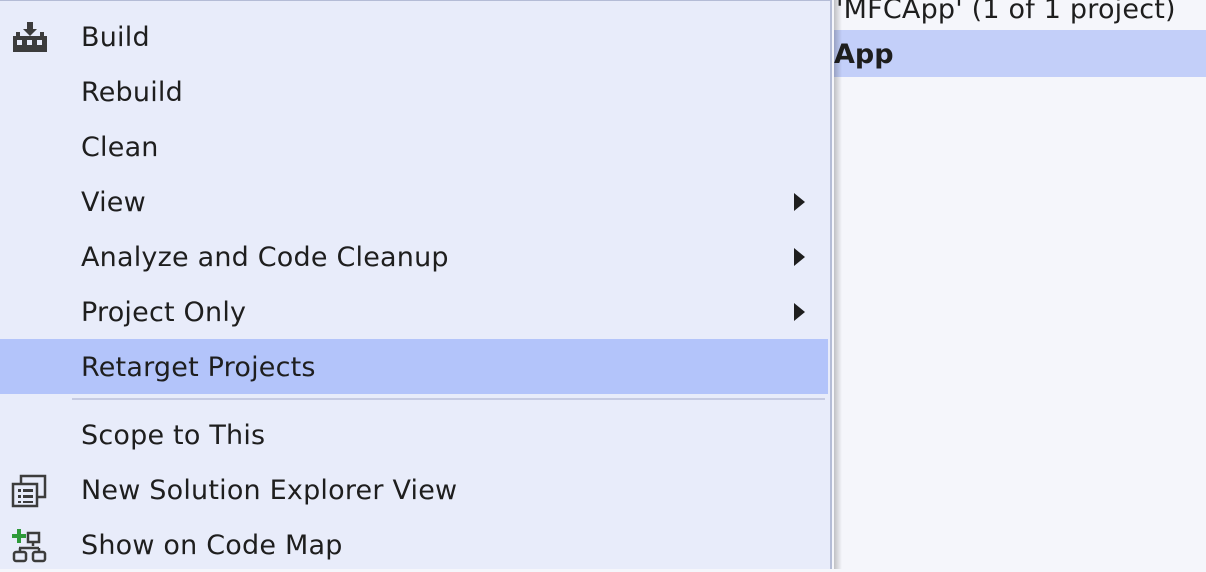 Image resolution: width=1206 pixels, height=572 pixels. Describe the element at coordinates (115, 37) in the screenshot. I see `menu-item-build-label: Build` at that location.